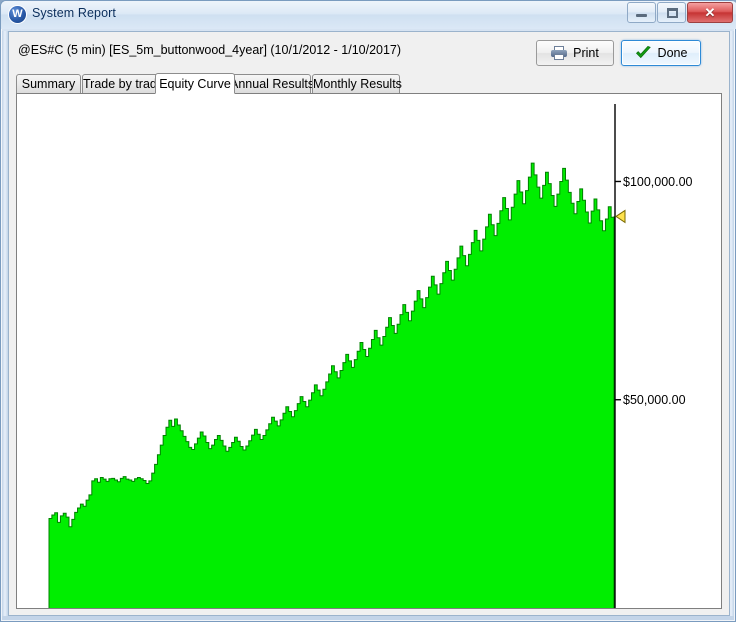 The height and width of the screenshot is (622, 736). I want to click on print-button: Print, so click(575, 53).